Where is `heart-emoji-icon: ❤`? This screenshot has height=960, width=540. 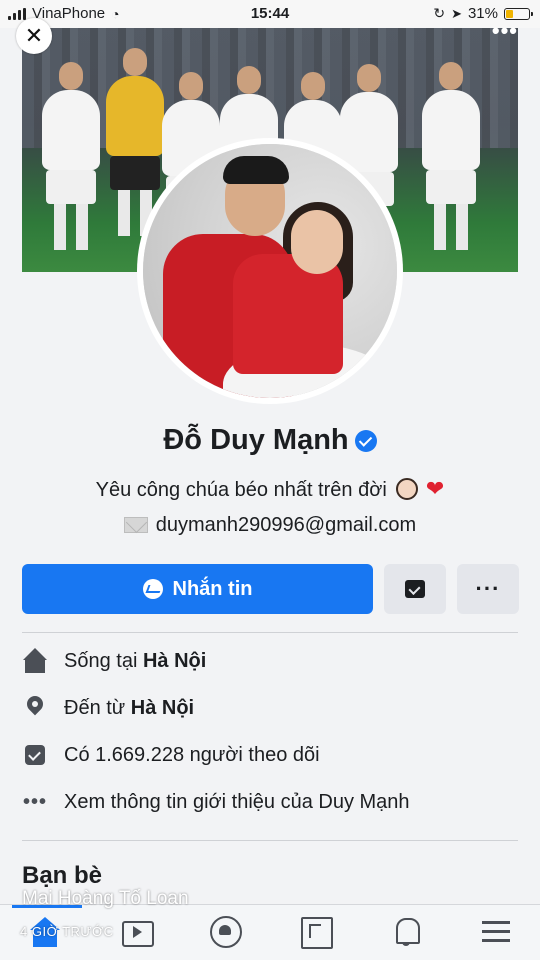
heart-emoji-icon: ❤ is located at coordinates (435, 488).